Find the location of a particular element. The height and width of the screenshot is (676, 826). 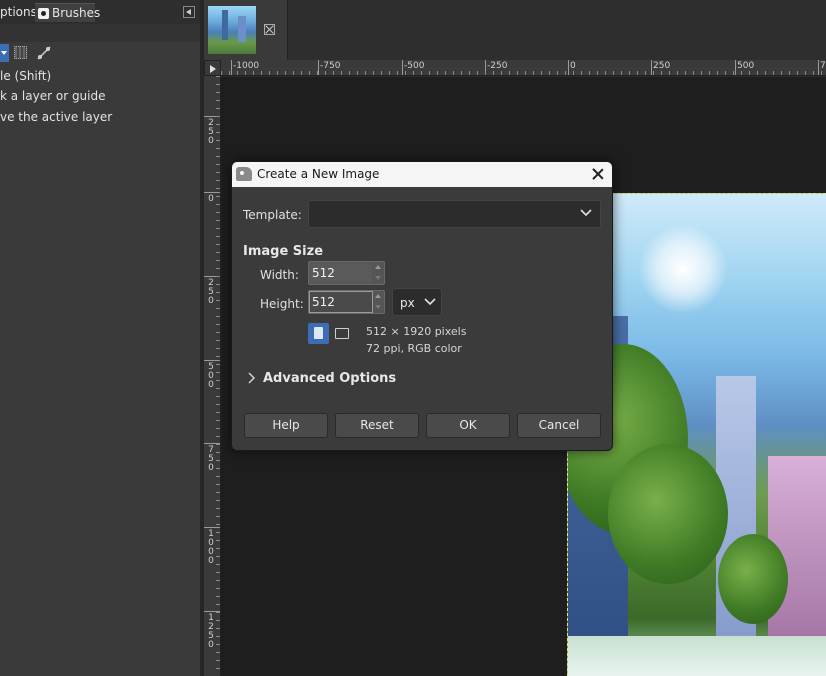

landscape-icon is located at coordinates (341, 333).